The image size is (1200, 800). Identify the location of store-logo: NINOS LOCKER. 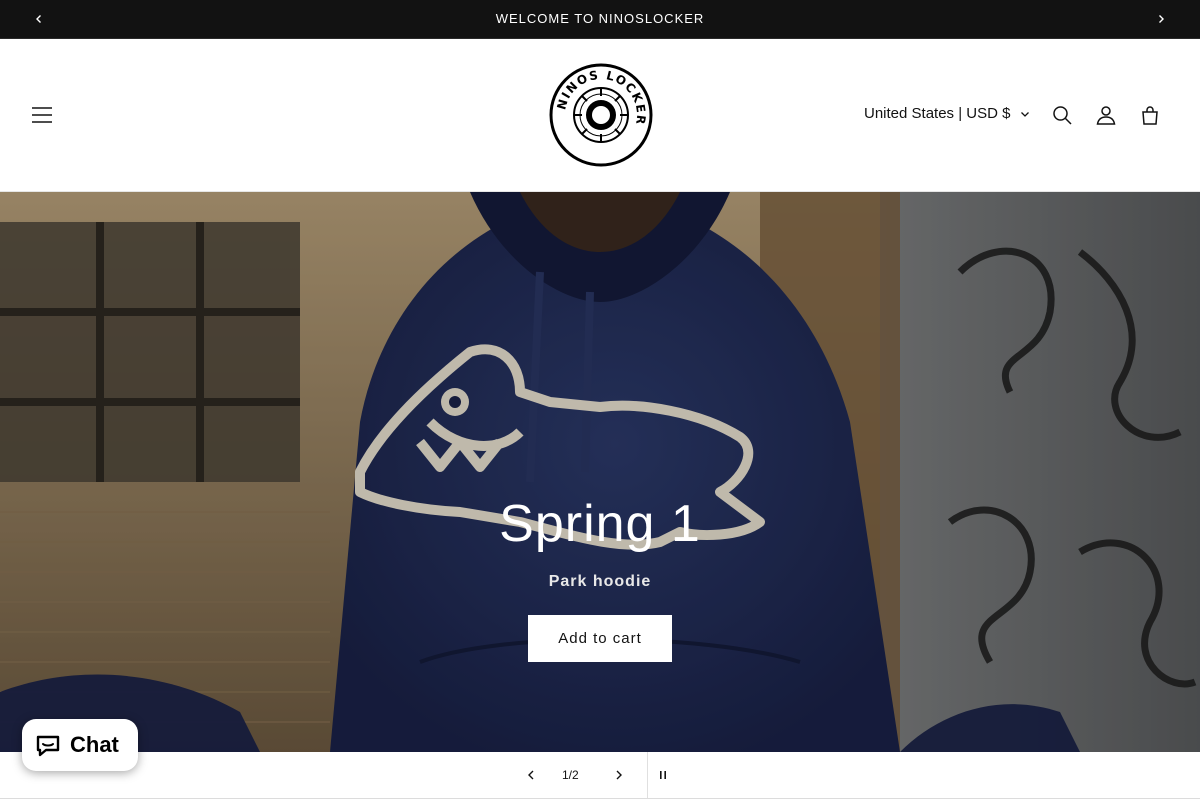
(601, 115).